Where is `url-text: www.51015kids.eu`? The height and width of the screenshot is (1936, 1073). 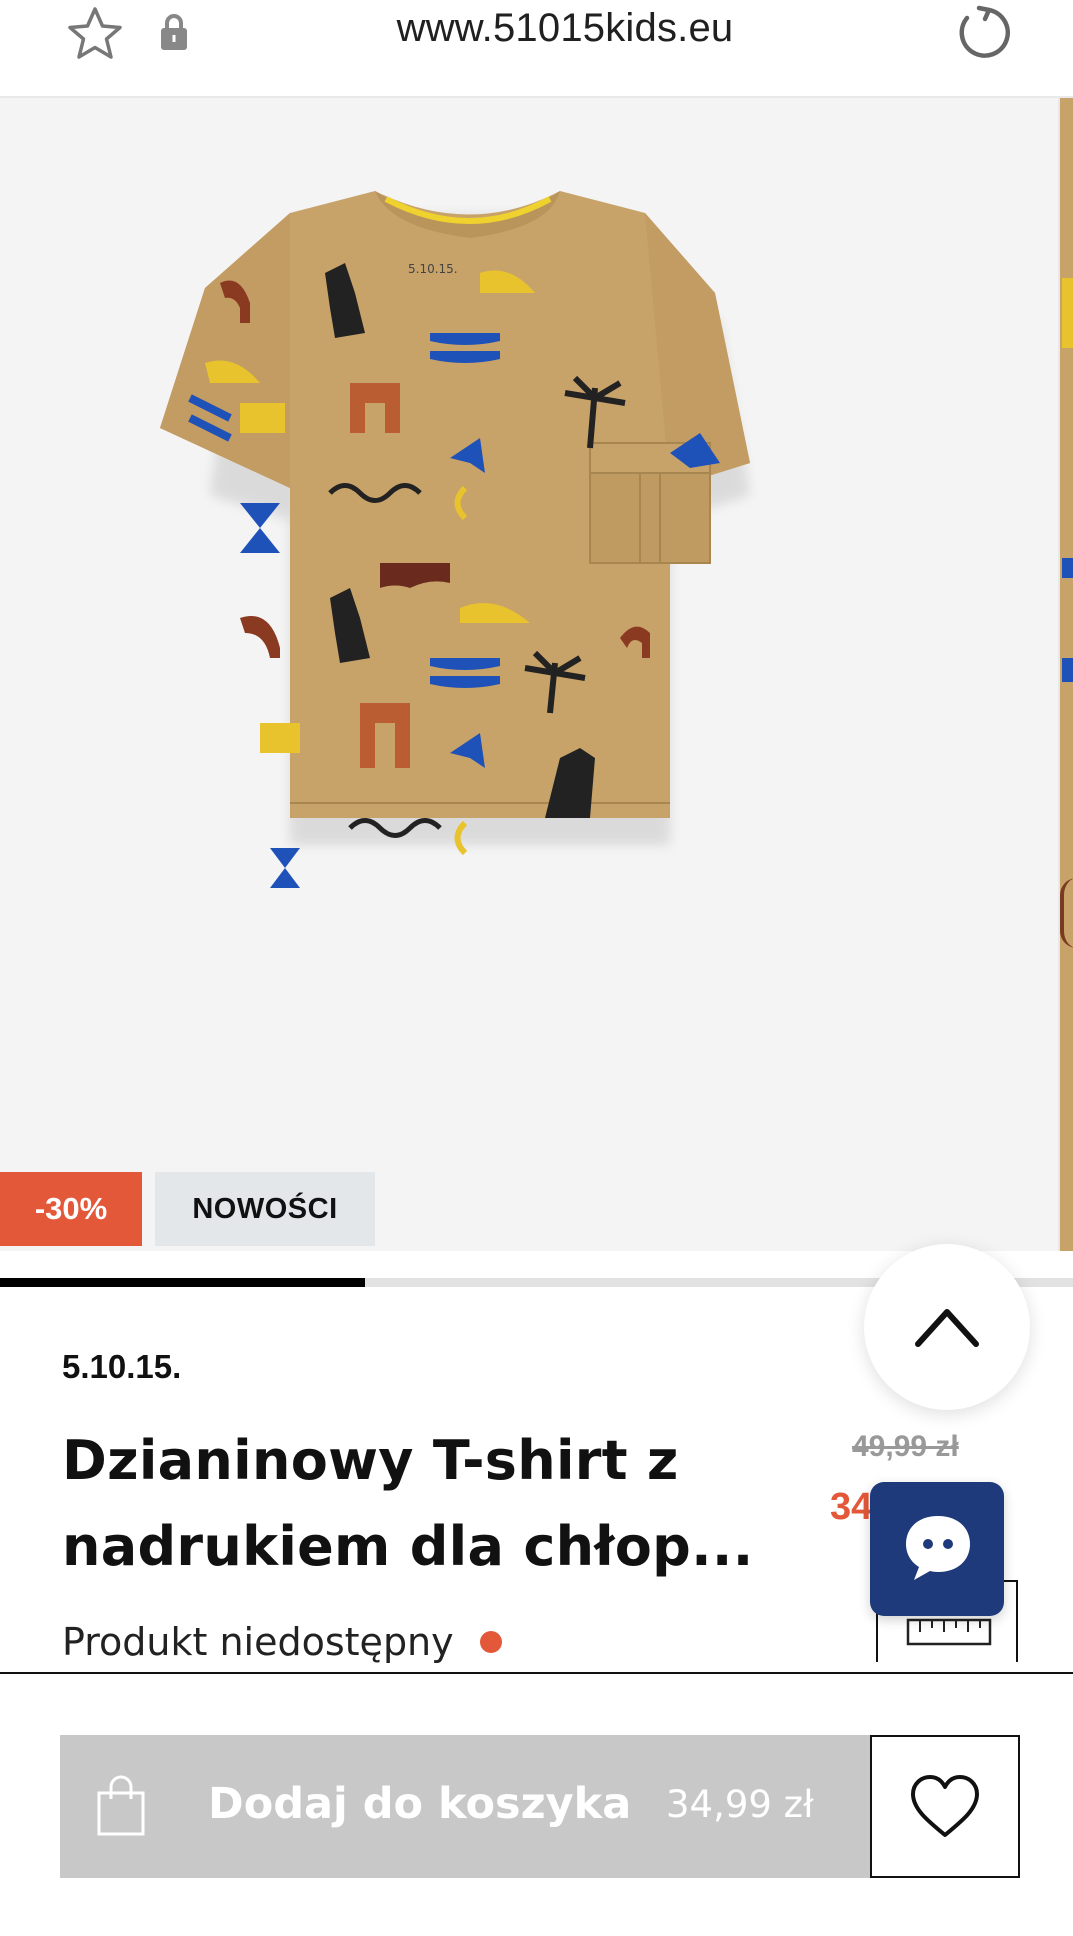
url-text: www.51015kids.eu is located at coordinates (536, 28).